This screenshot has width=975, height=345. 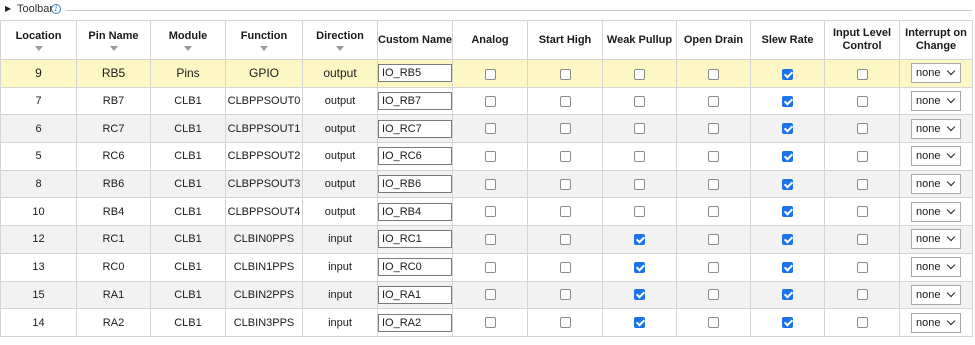 What do you see at coordinates (38, 40) in the screenshot?
I see `column-header-location: Location` at bounding box center [38, 40].